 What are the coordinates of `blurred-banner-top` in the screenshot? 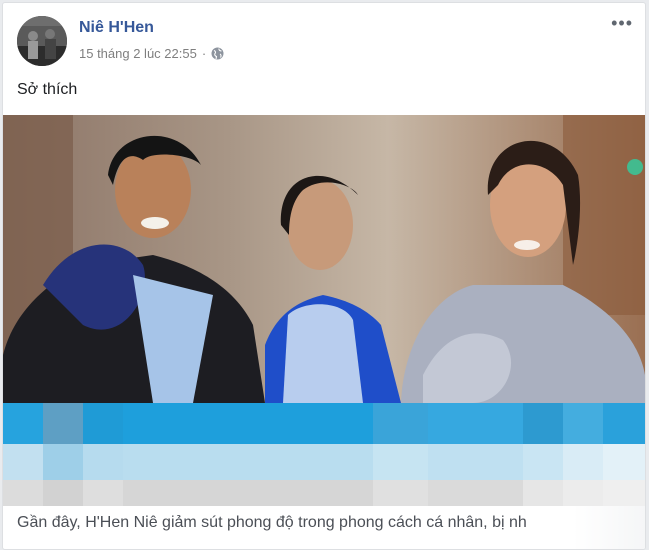 It's located at (324, 423).